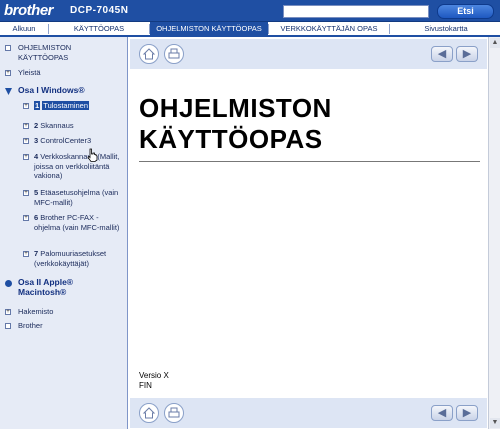  I want to click on bottom-toolbar: ◀ ▶, so click(308, 413).